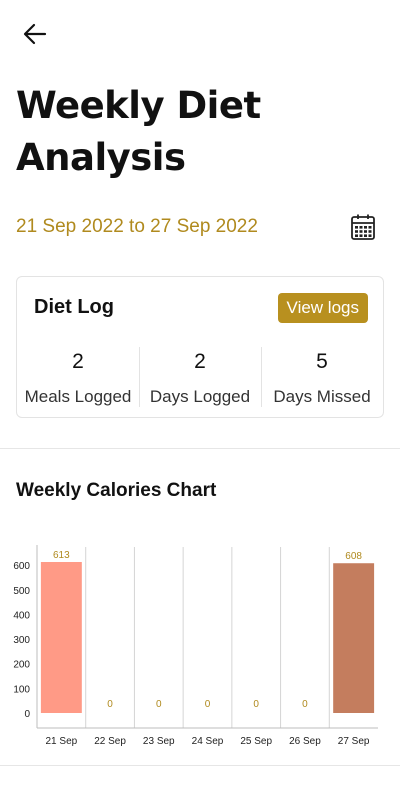 The height and width of the screenshot is (800, 400). Describe the element at coordinates (208, 741) in the screenshot. I see `x-tick-label: 24 Sep` at that location.